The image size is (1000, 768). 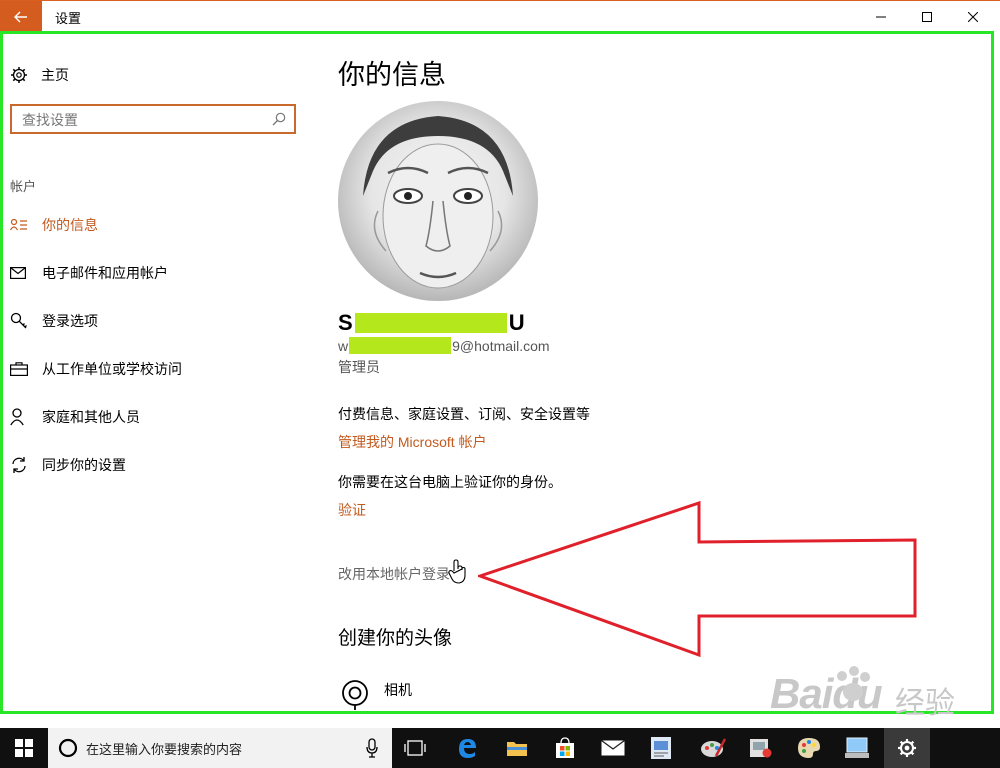 I want to click on task-view-icon, so click(x=415, y=748).